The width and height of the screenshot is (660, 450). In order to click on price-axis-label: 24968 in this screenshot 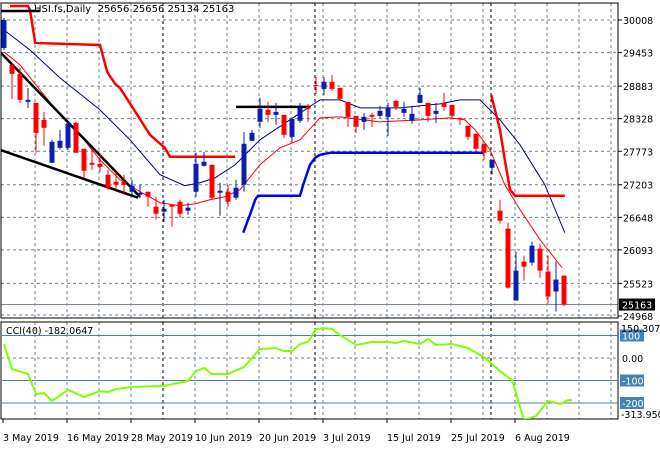, I will do `click(638, 317)`.